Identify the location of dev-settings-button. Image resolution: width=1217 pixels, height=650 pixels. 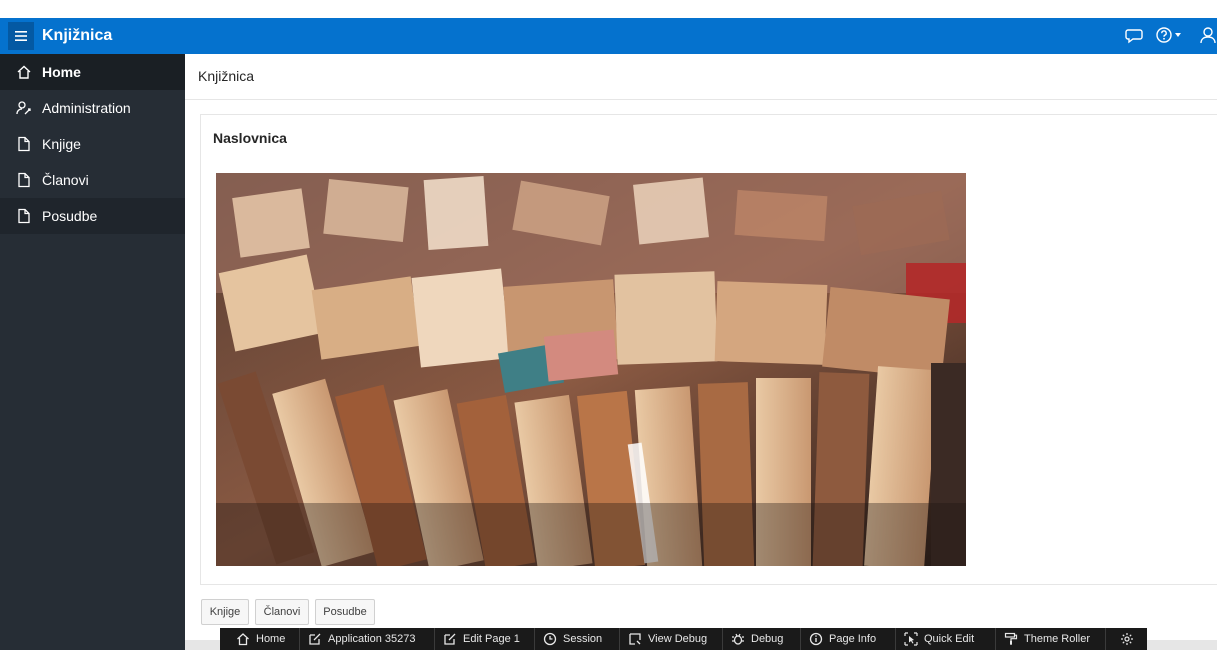
(1126, 639).